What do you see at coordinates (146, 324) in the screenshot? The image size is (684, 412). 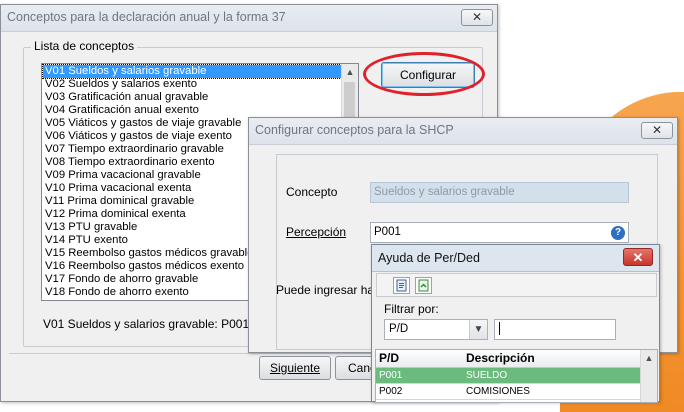 I see `selected-concept-summary: V01 Sueldos y salarios gravable: P001` at bounding box center [146, 324].